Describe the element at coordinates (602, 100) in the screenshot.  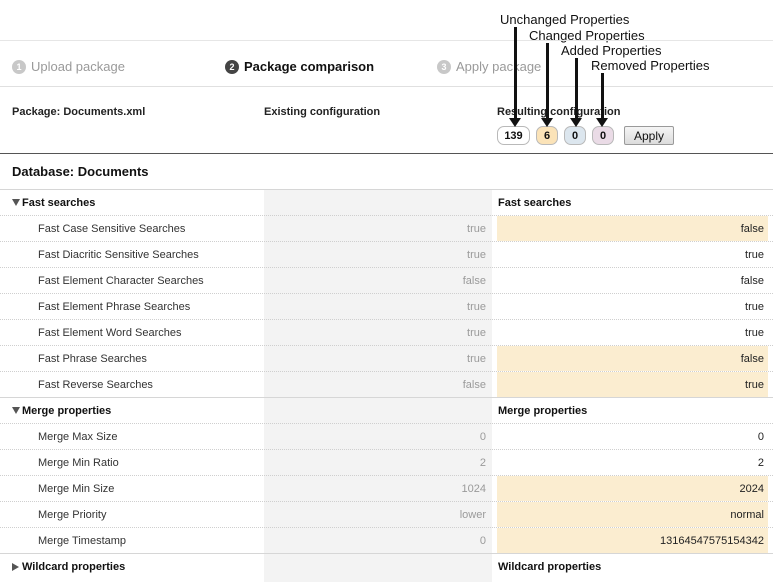
I see `arrow-removed` at that location.